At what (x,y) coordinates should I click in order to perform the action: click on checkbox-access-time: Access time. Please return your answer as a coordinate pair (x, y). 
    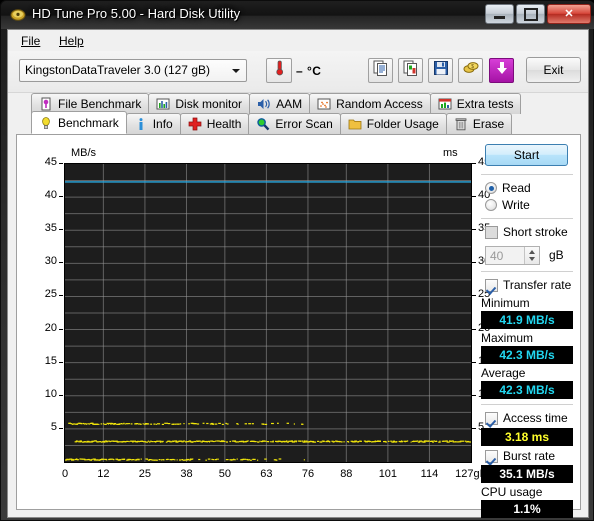
    Looking at the image, I should click on (526, 418).